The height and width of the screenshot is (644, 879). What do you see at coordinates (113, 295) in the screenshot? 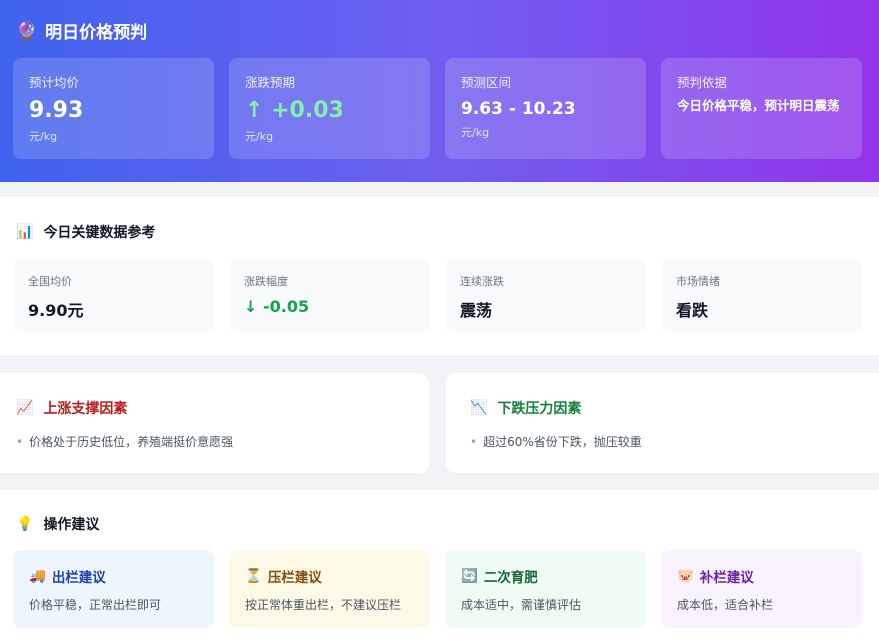
I see `stat-card-national-average: 全国均价 9.90元` at bounding box center [113, 295].